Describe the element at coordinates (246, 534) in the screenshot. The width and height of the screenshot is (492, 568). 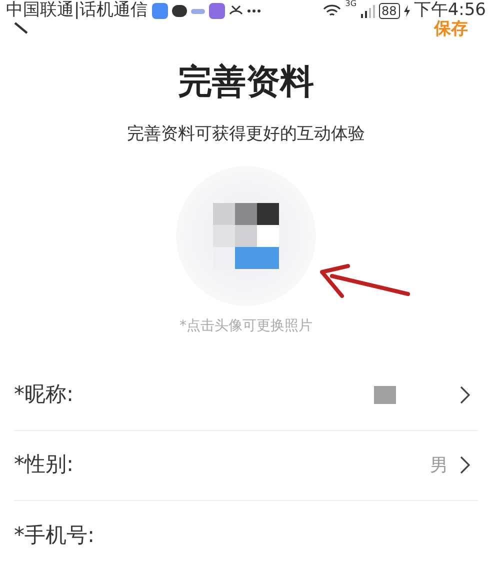
I see `profile-row: *手机号:` at that location.